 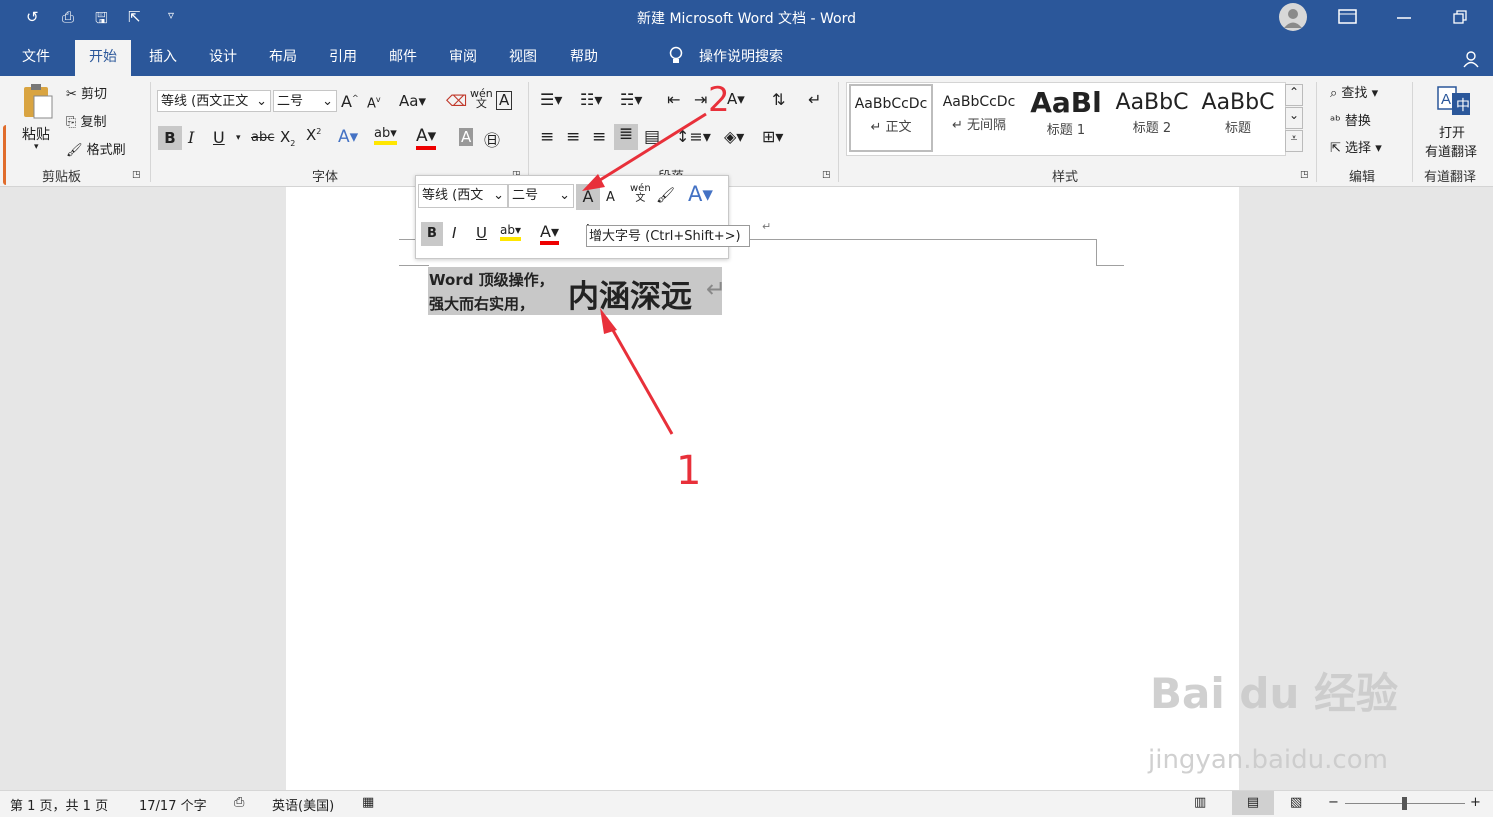 What do you see at coordinates (649, 149) in the screenshot?
I see `arrow-2-line` at bounding box center [649, 149].